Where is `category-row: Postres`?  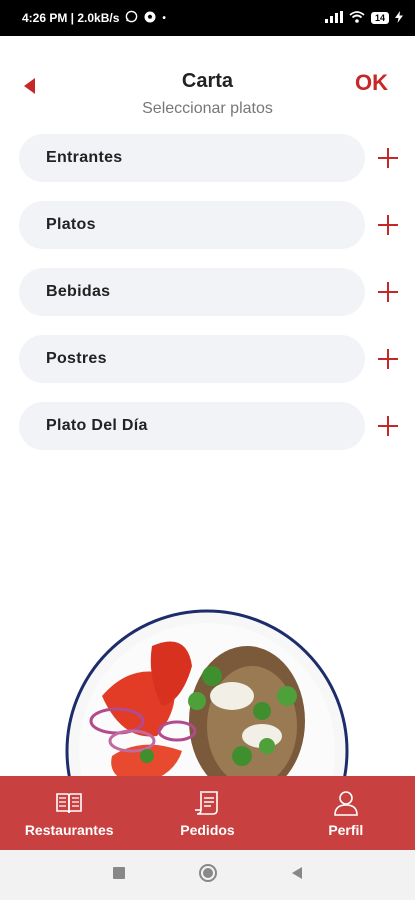
category-row: Postres is located at coordinates (207, 359).